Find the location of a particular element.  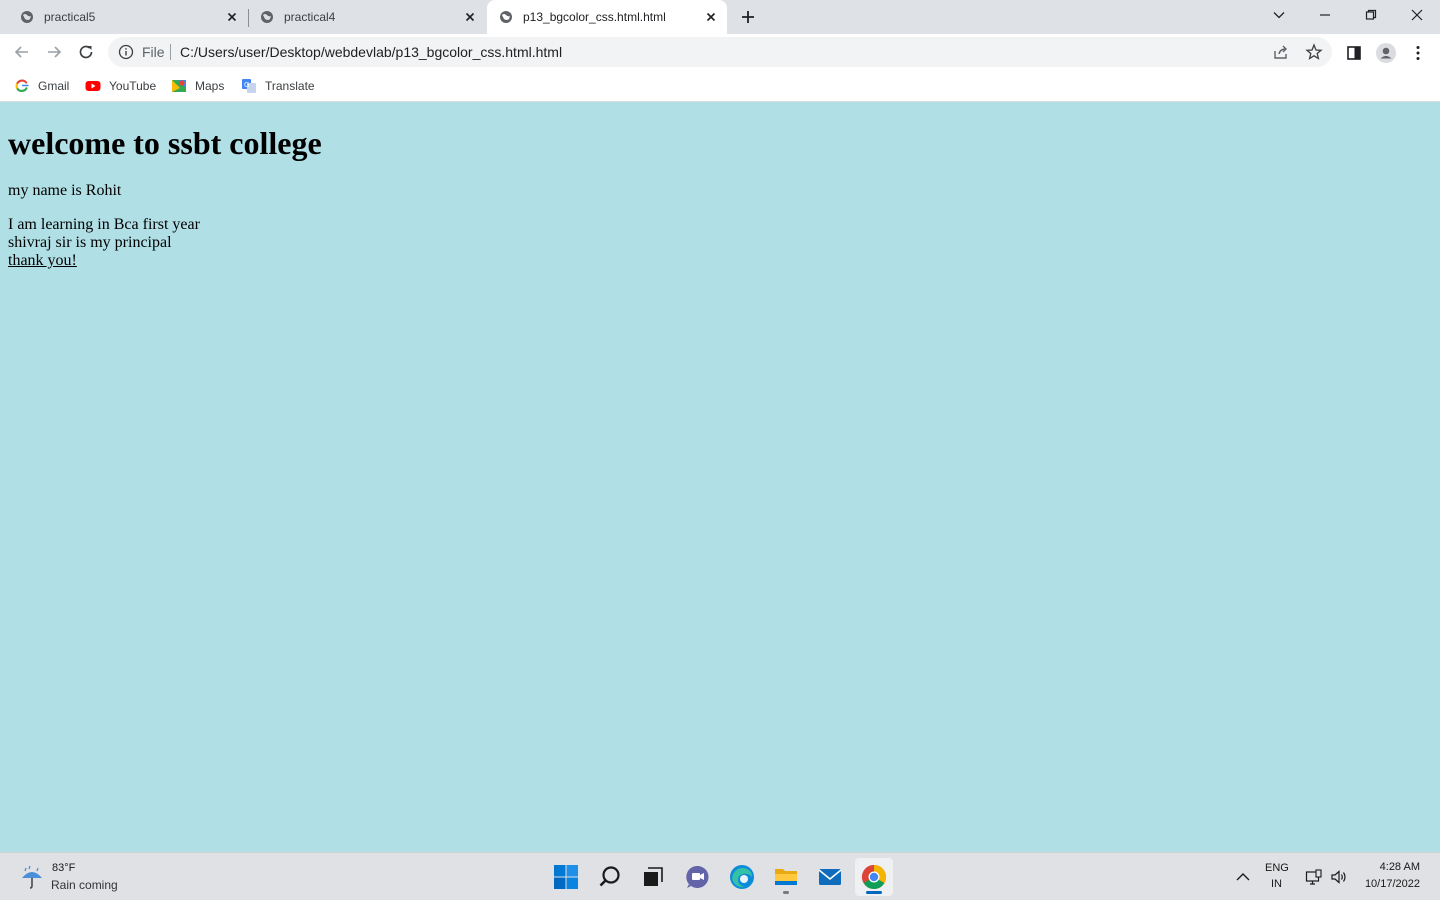

file-explorer-icon is located at coordinates (786, 877).